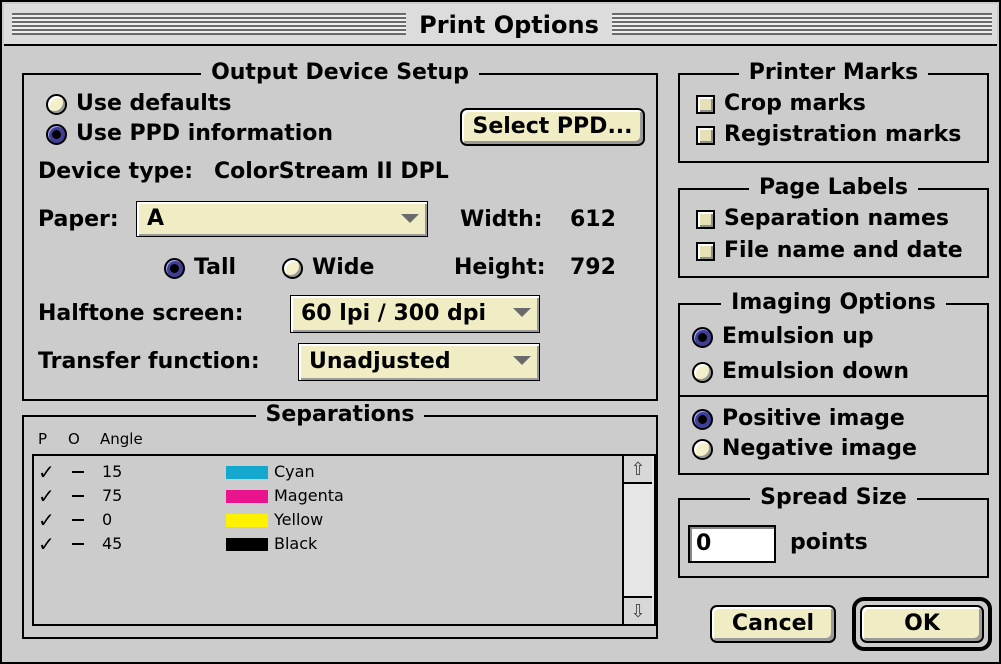  Describe the element at coordinates (702, 372) in the screenshot. I see `emulsion-down-radio` at that location.